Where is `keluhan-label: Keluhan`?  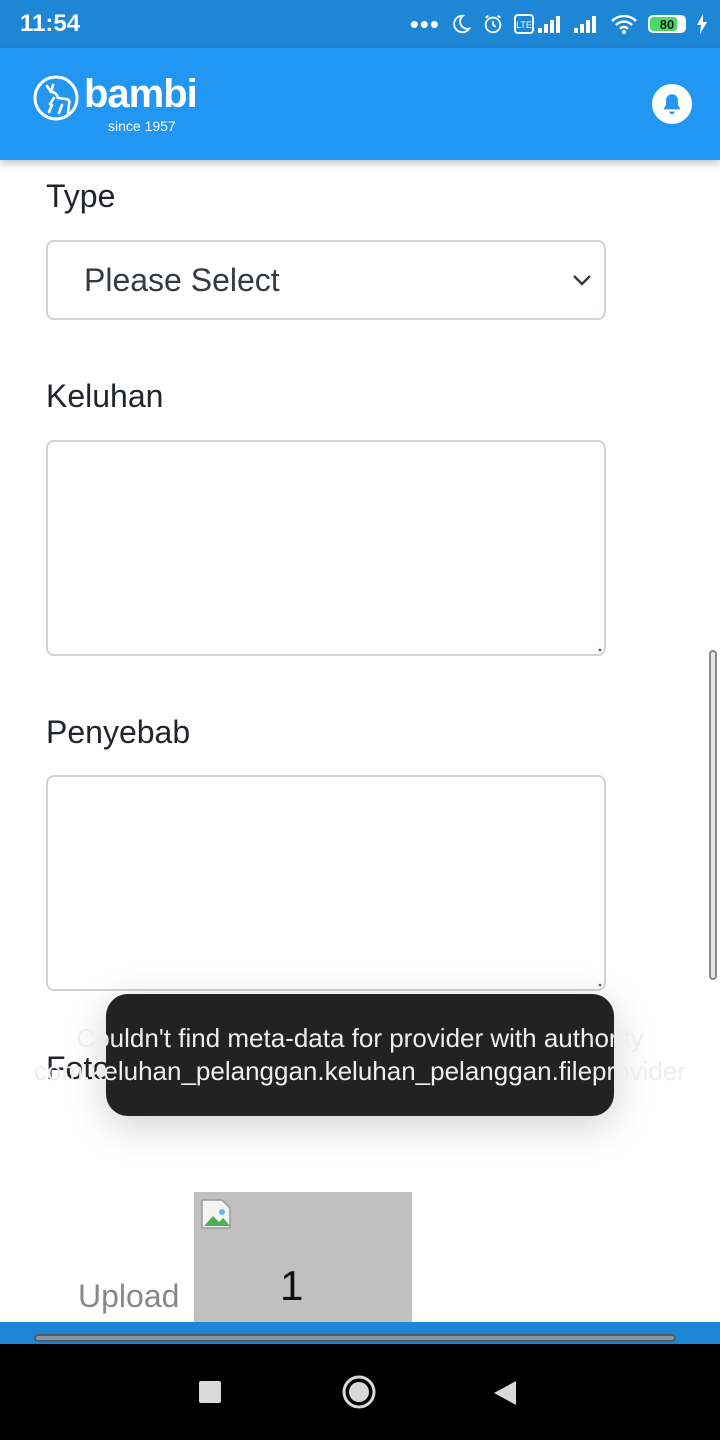 keluhan-label: Keluhan is located at coordinates (105, 396).